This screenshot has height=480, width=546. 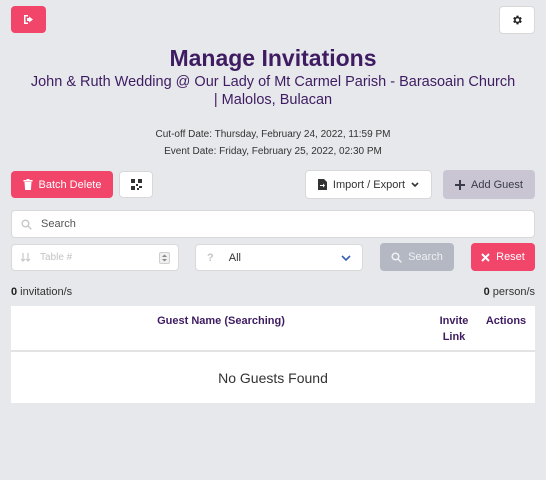 What do you see at coordinates (273, 351) in the screenshot?
I see `table-header-divider` at bounding box center [273, 351].